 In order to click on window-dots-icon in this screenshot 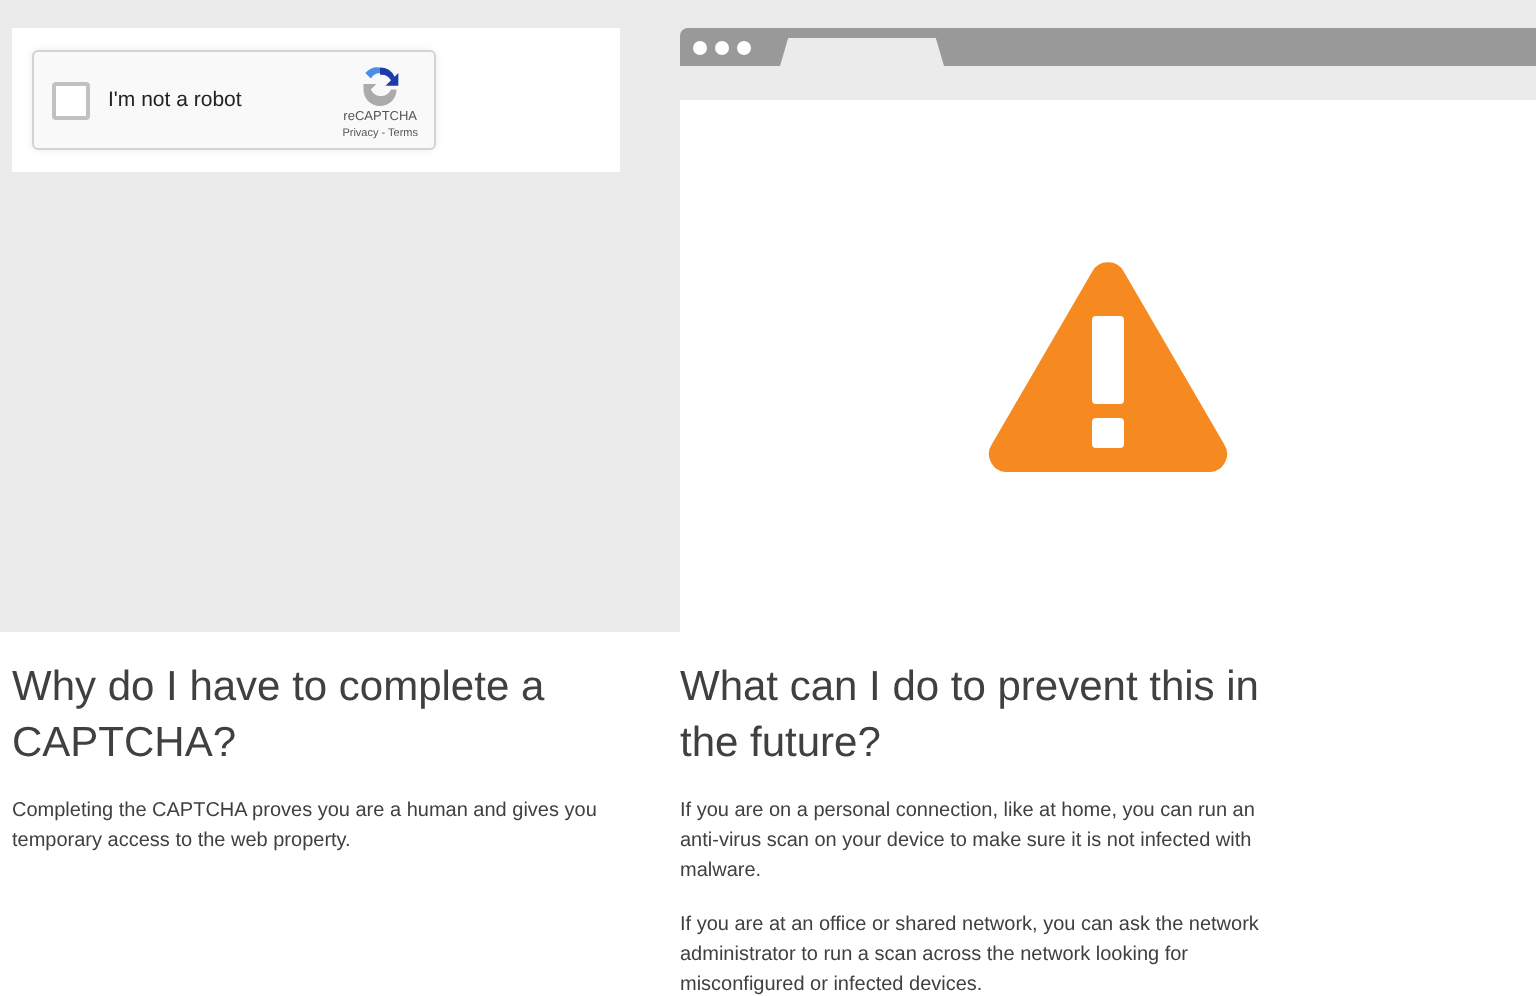, I will do `click(722, 47)`.